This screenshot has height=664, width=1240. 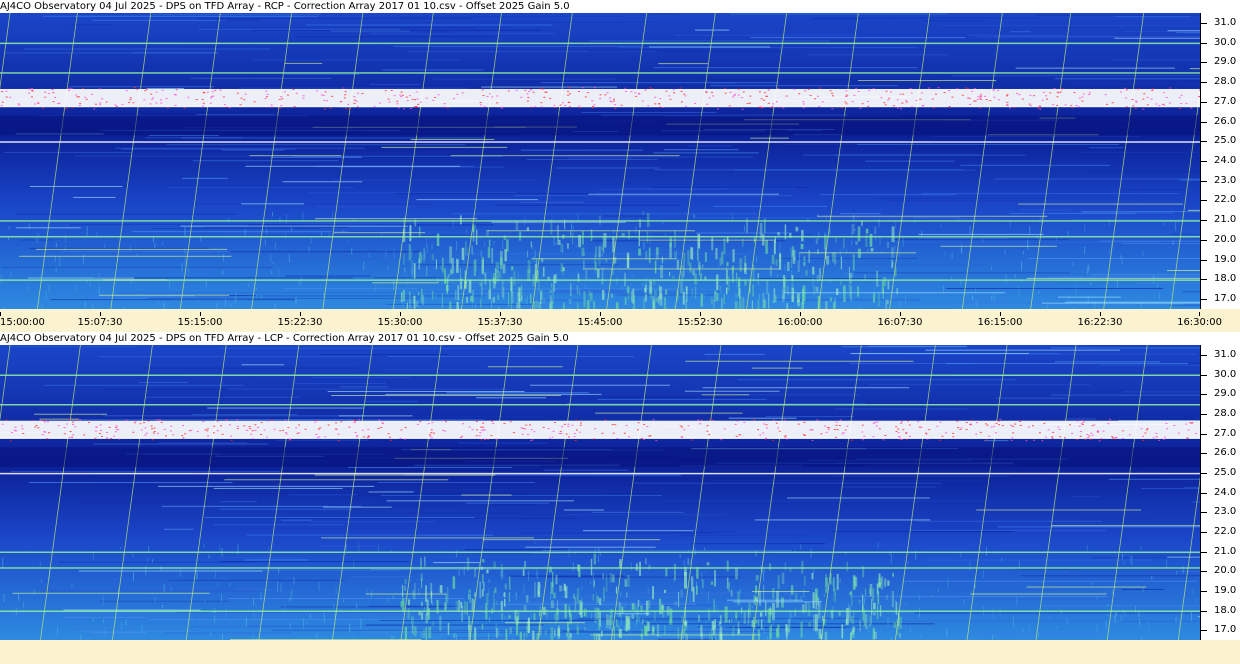 What do you see at coordinates (600, 322) in the screenshot?
I see `time-tick-label: 15:45:00` at bounding box center [600, 322].